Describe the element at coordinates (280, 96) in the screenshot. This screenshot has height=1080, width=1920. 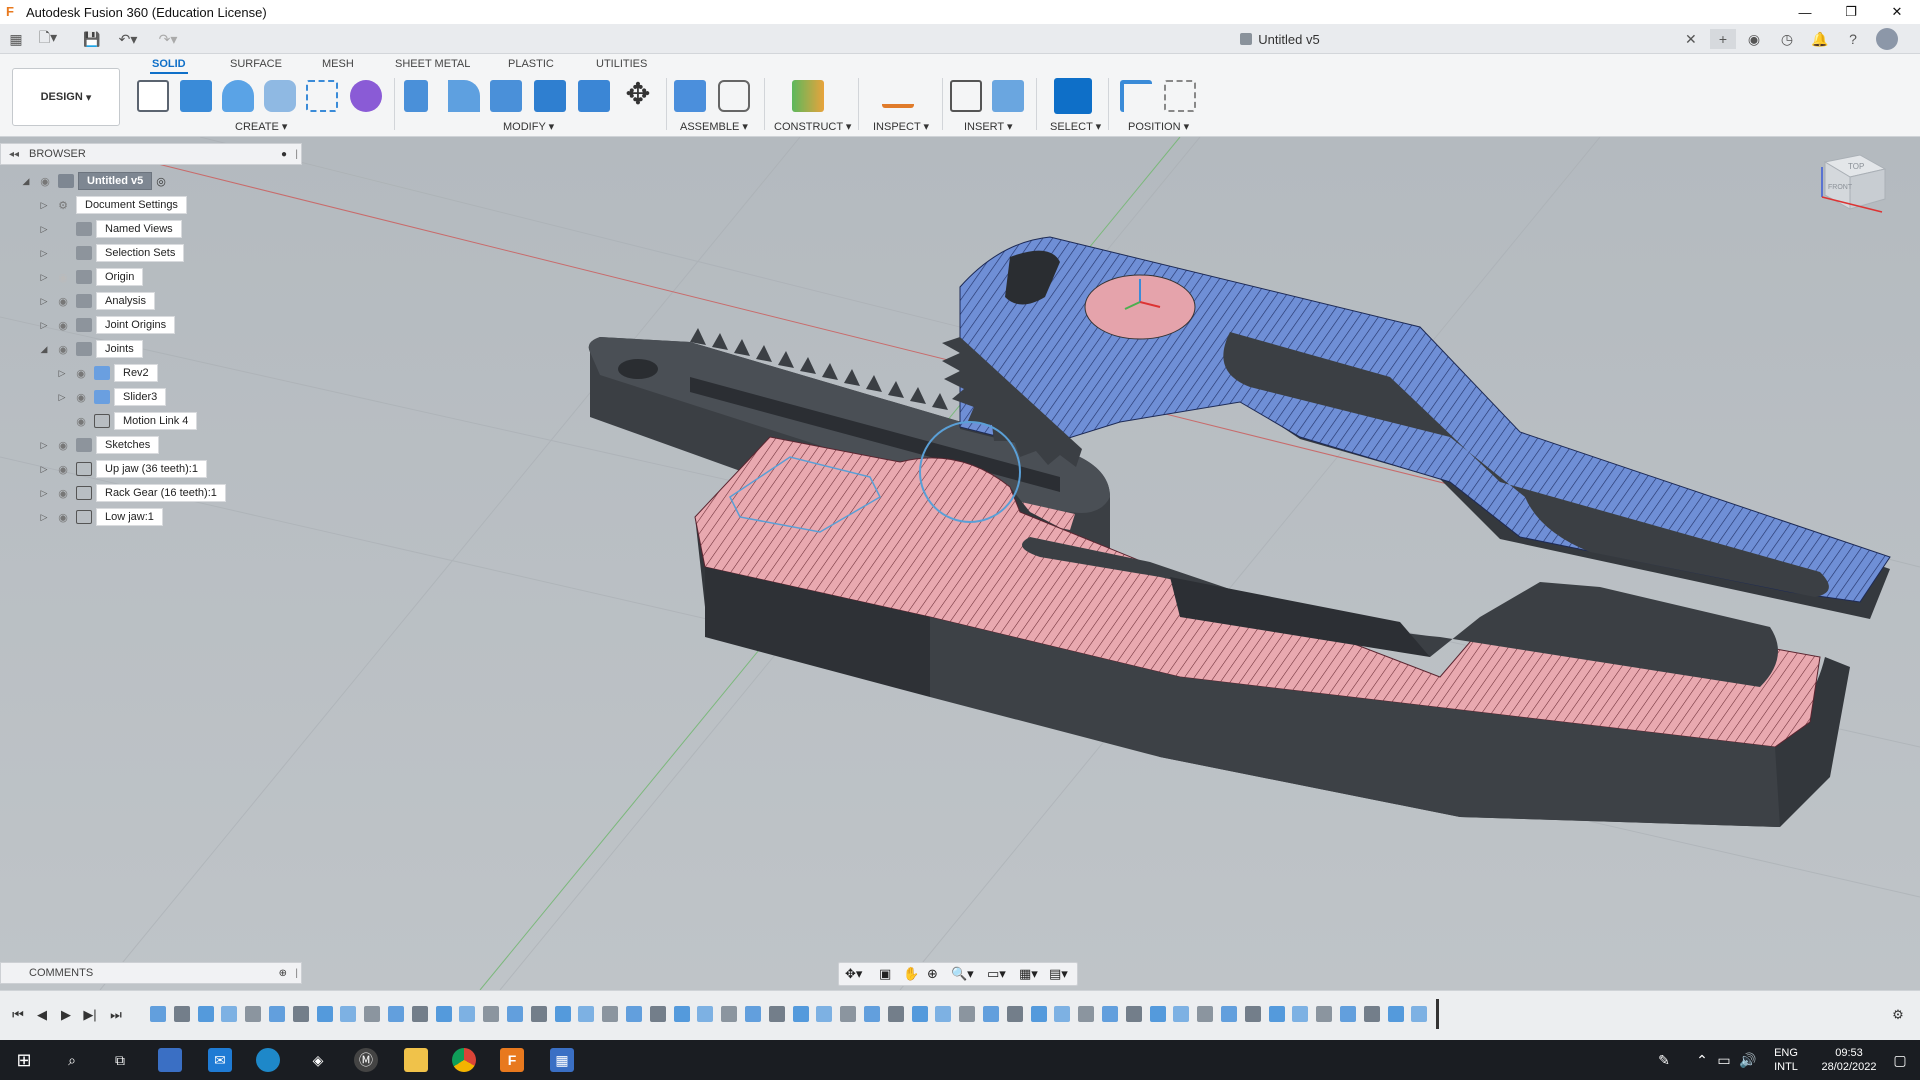
I see `hole-icon` at that location.